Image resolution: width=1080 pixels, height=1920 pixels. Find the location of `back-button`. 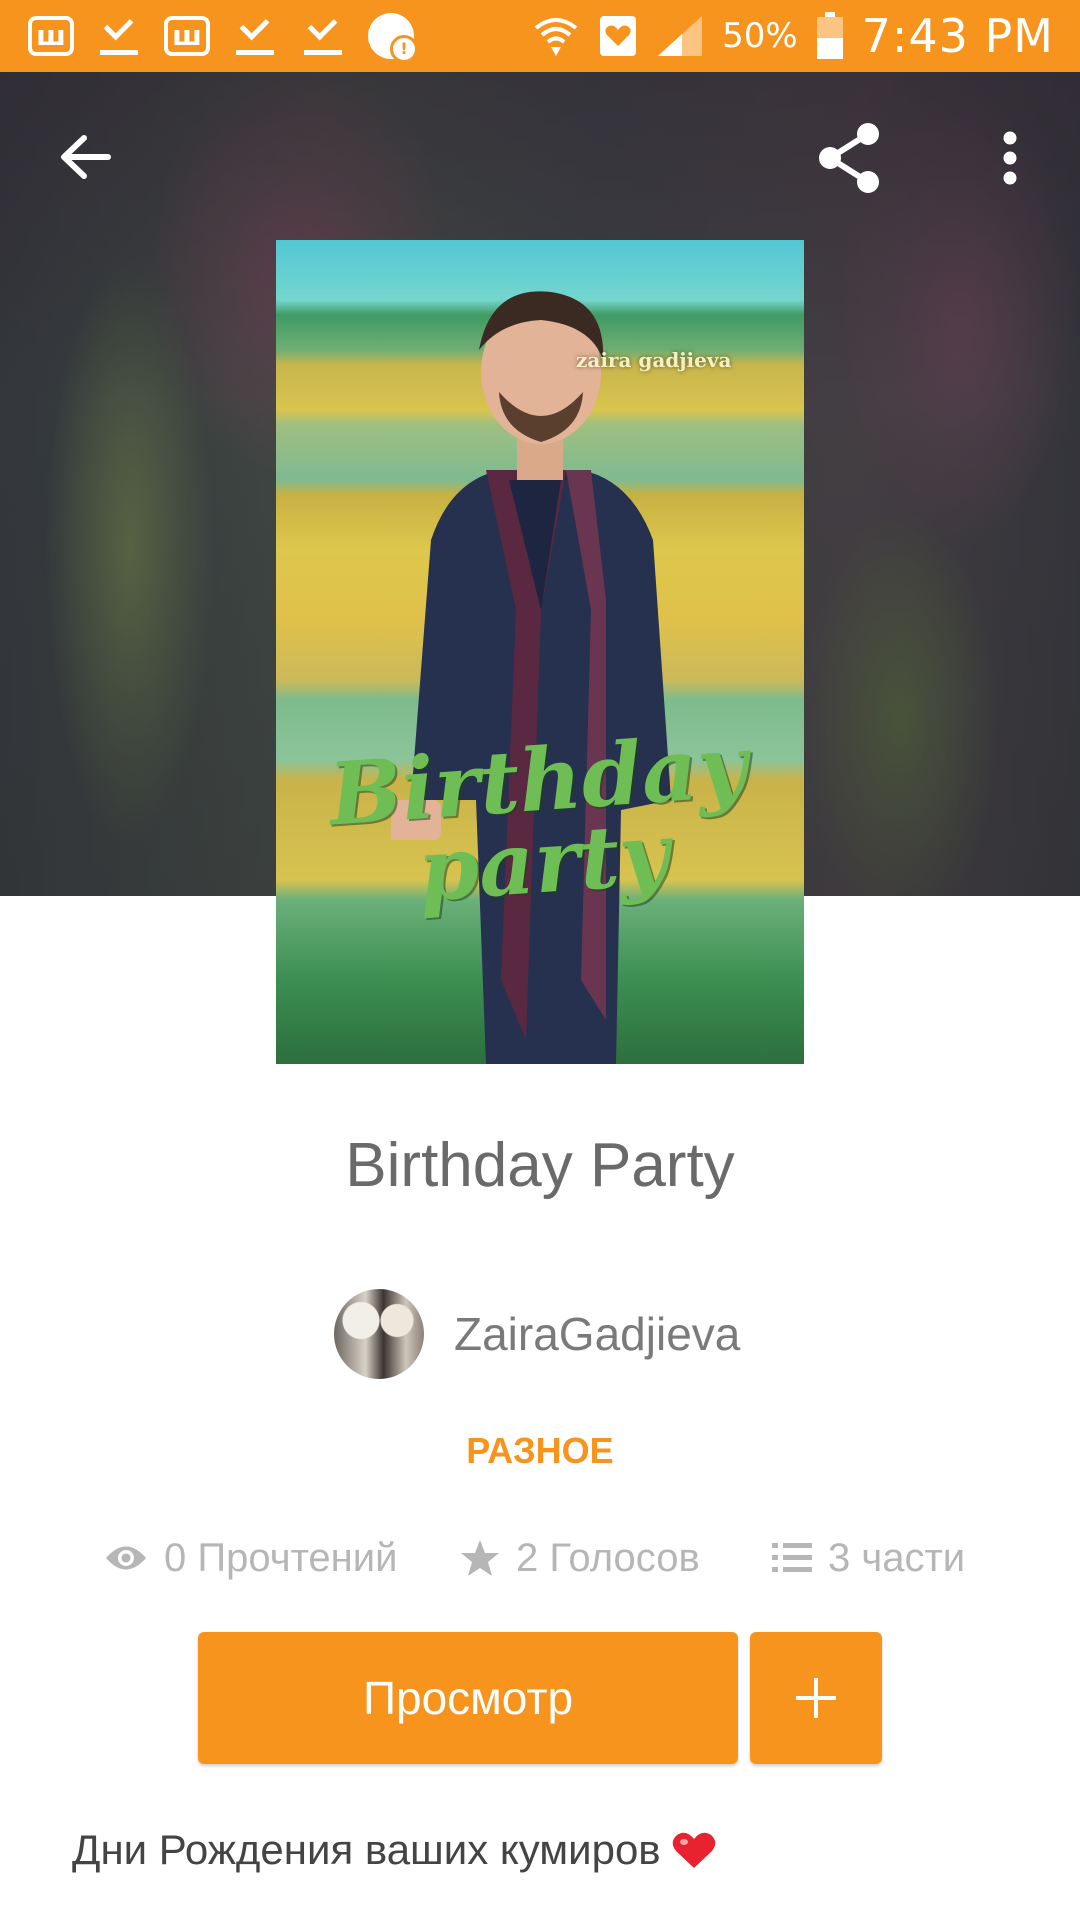

back-button is located at coordinates (85, 157).